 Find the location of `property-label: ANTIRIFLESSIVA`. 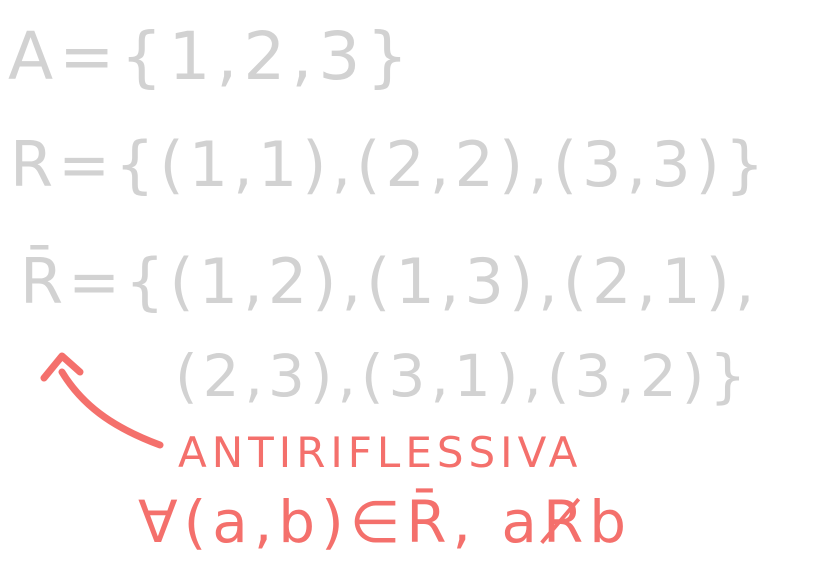

property-label: ANTIRIFLESSIVA is located at coordinates (380, 452).